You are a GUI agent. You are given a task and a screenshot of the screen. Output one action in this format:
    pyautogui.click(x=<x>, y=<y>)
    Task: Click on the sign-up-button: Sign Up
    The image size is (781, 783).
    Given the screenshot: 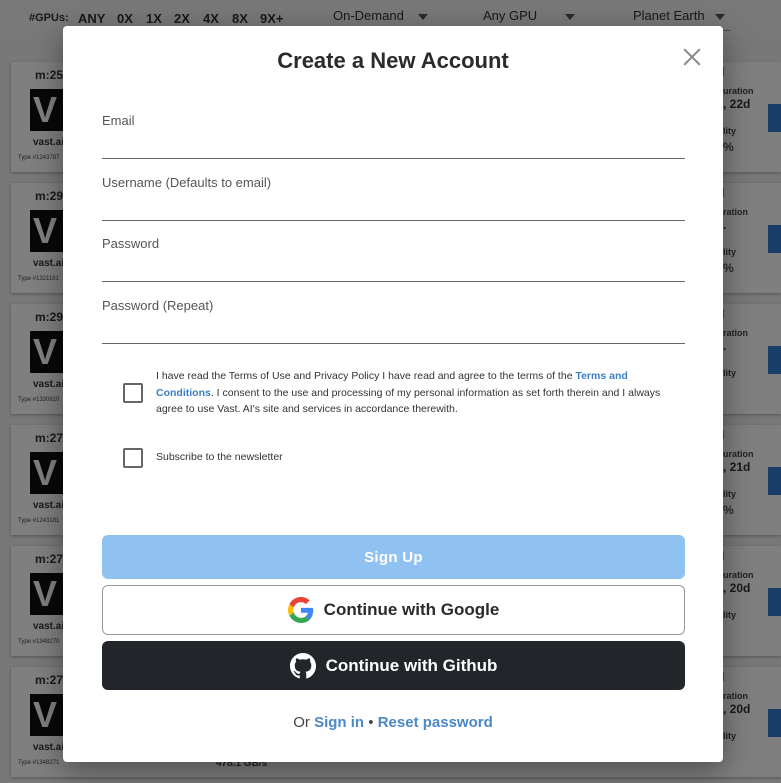 What is the action you would take?
    pyautogui.click(x=393, y=557)
    